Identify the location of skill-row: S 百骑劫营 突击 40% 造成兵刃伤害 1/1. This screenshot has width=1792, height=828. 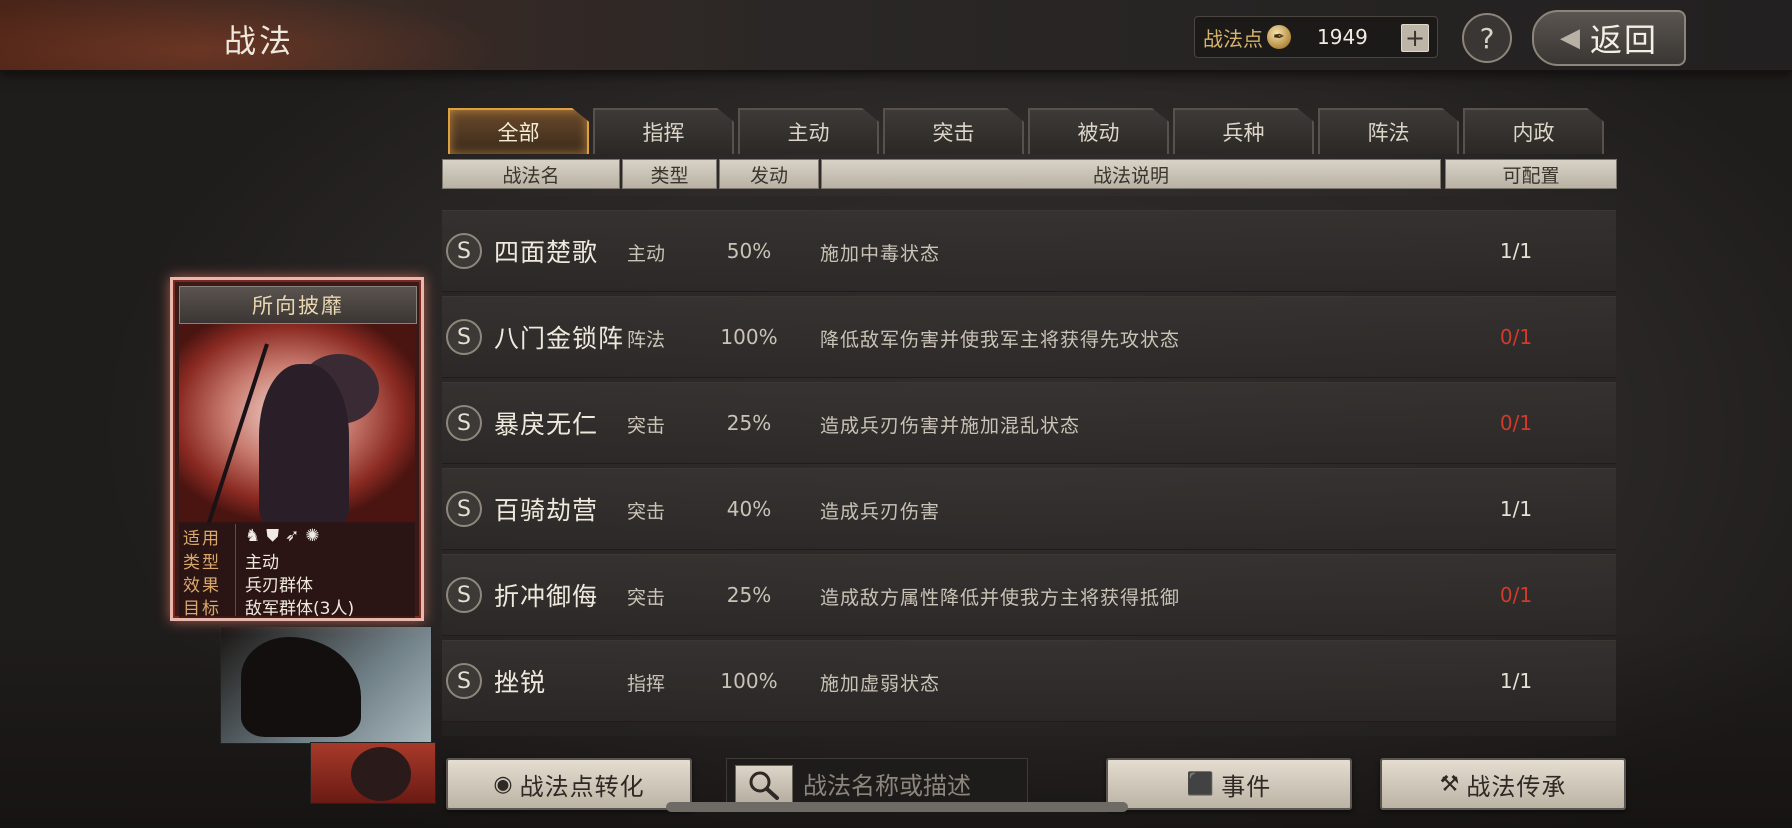
(1029, 509).